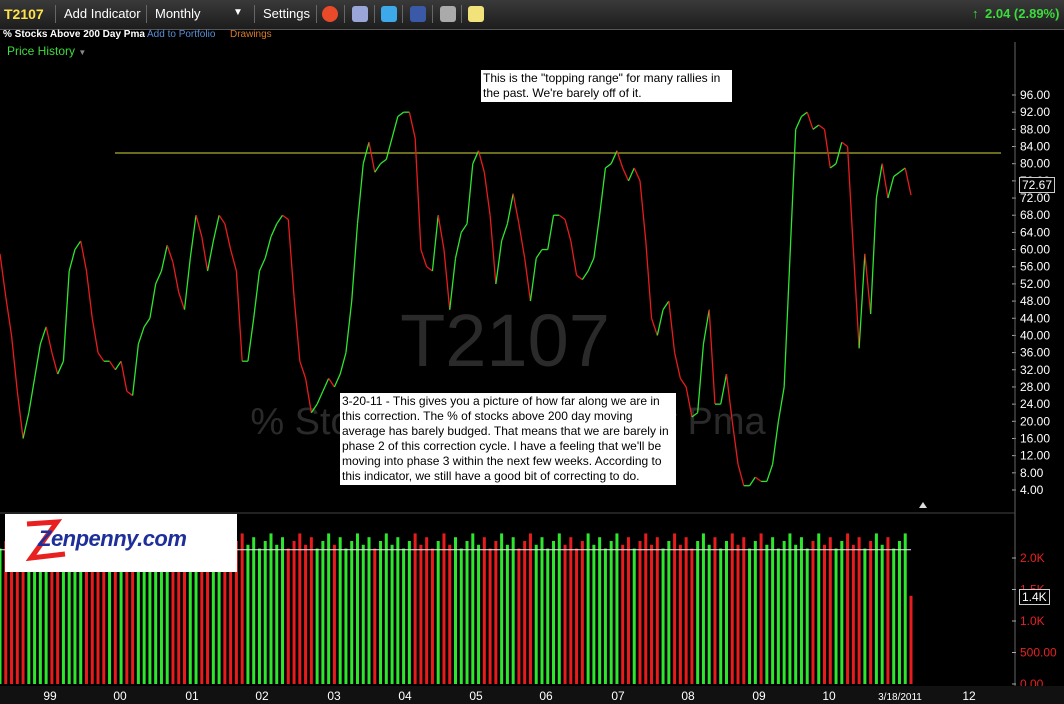 The height and width of the screenshot is (704, 1064). I want to click on y-tick-label: 60.00, so click(1035, 250).